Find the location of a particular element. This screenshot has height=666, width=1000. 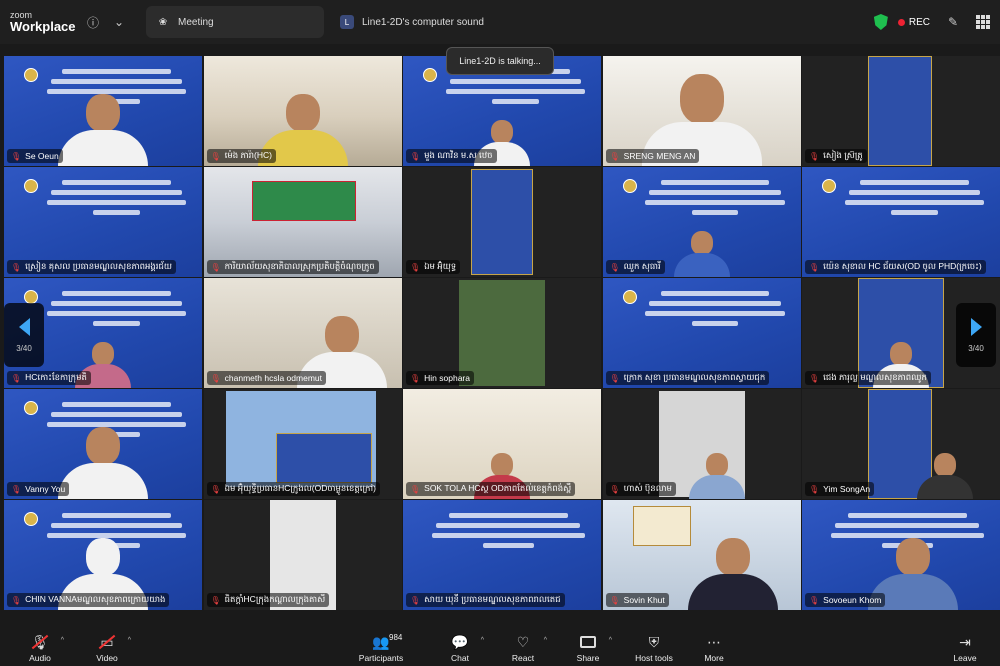

previous-page-button: 3/40 is located at coordinates (24, 335).